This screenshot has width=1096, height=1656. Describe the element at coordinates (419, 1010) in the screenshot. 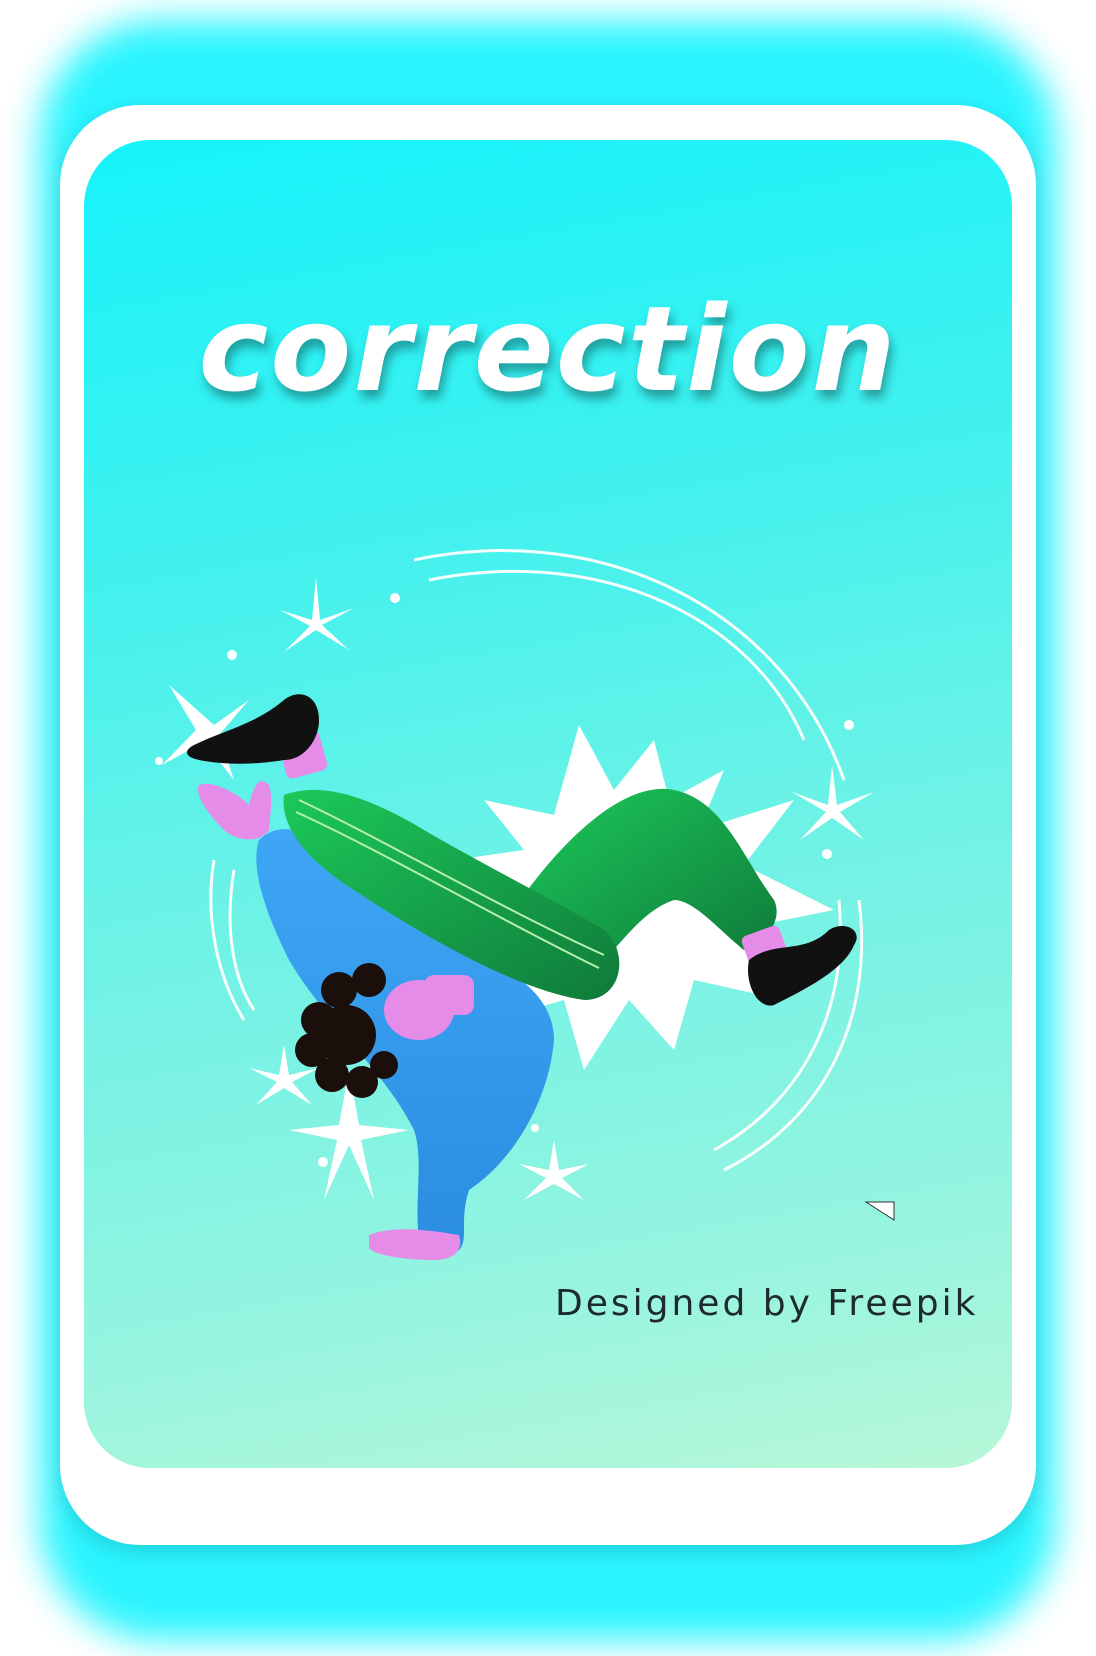

I see `face` at that location.